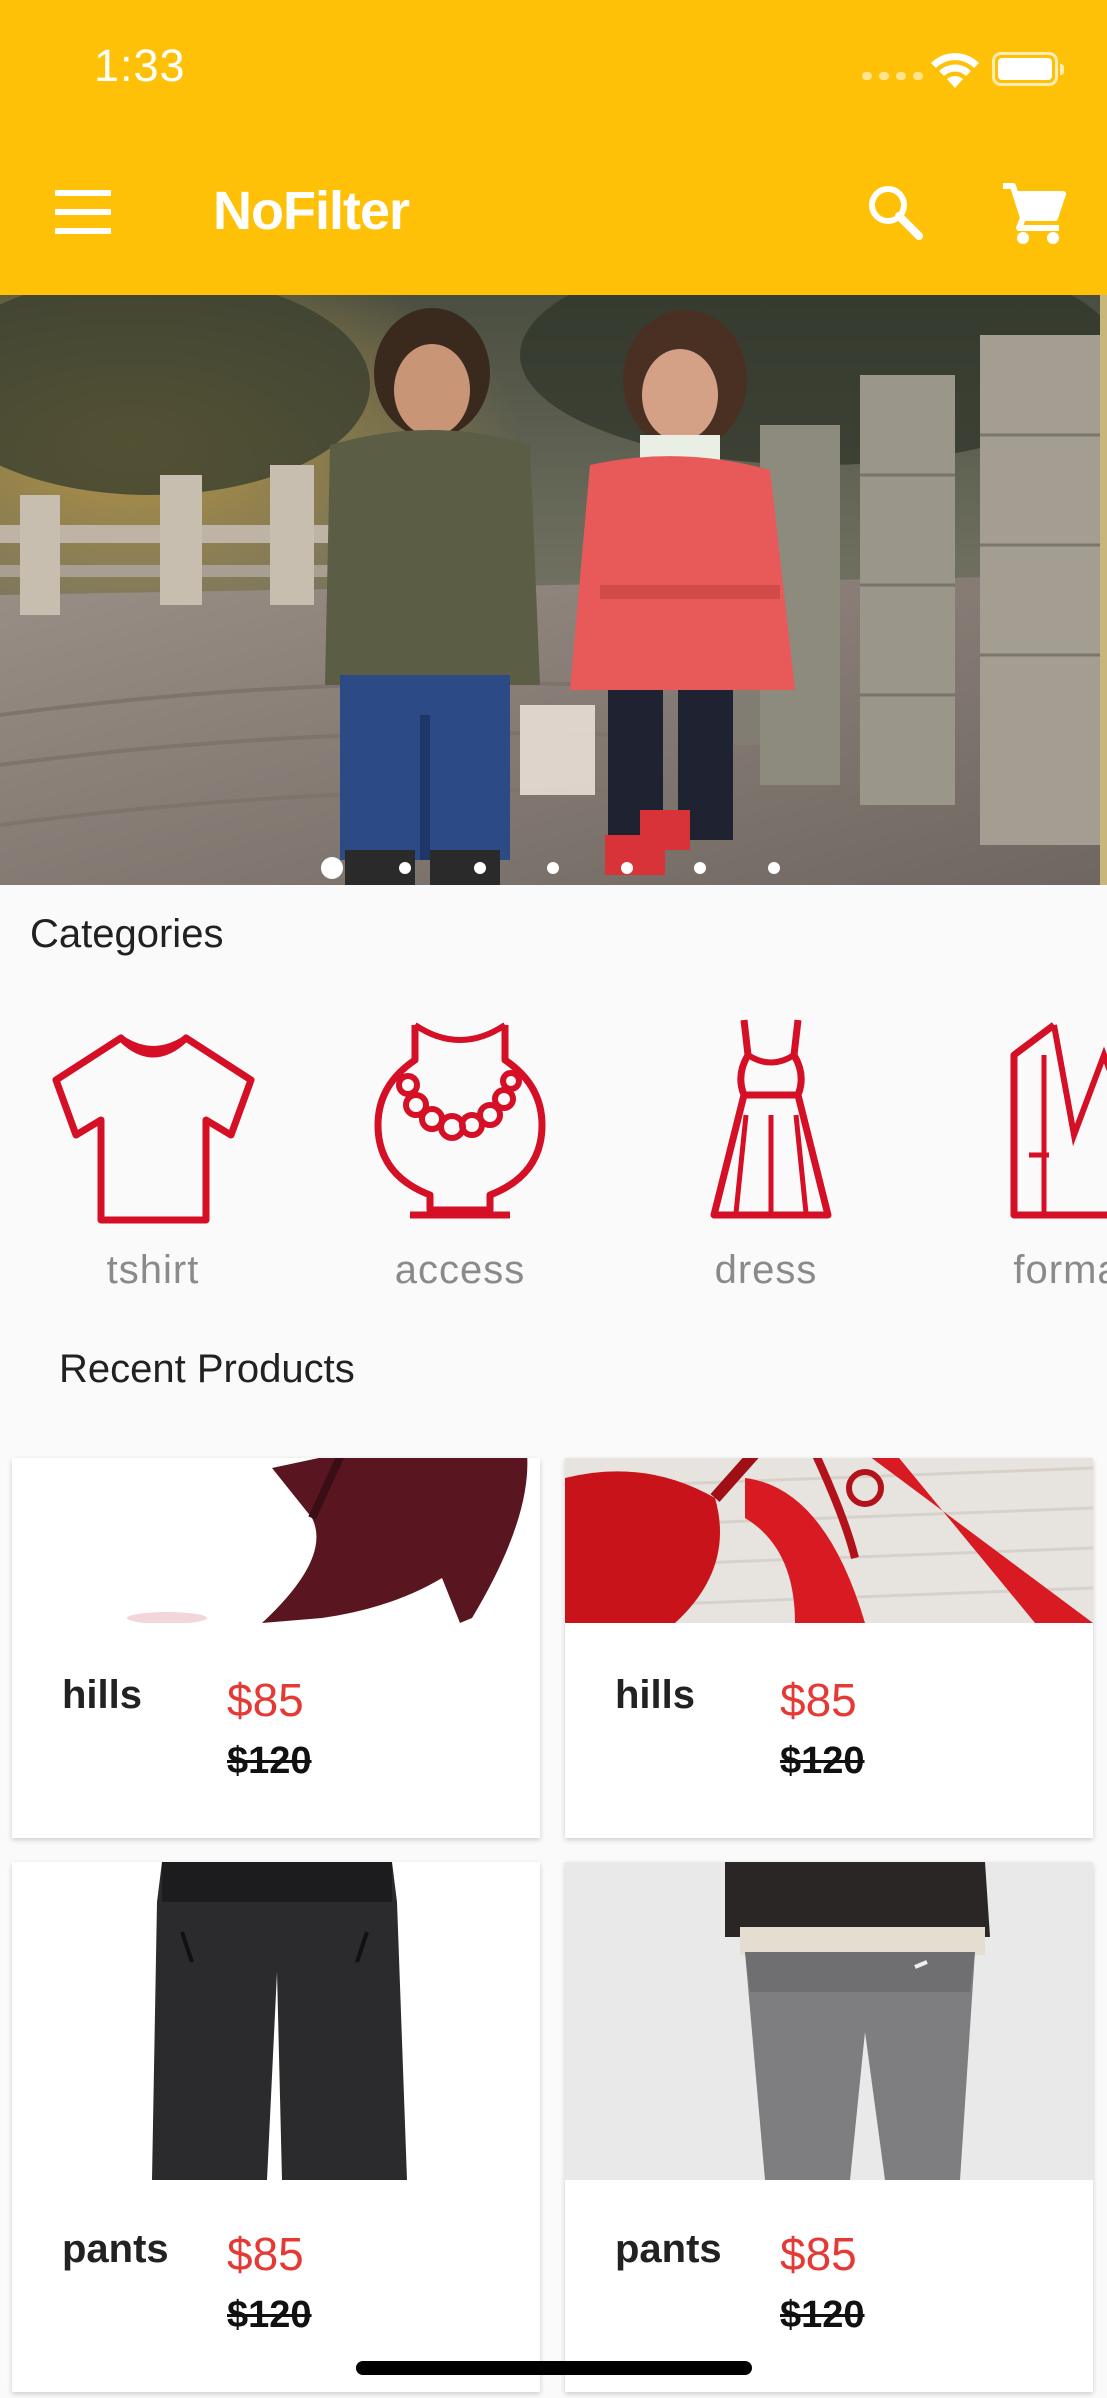 Image resolution: width=1107 pixels, height=2398 pixels. What do you see at coordinates (311, 211) in the screenshot?
I see `app-title: NoFilter` at bounding box center [311, 211].